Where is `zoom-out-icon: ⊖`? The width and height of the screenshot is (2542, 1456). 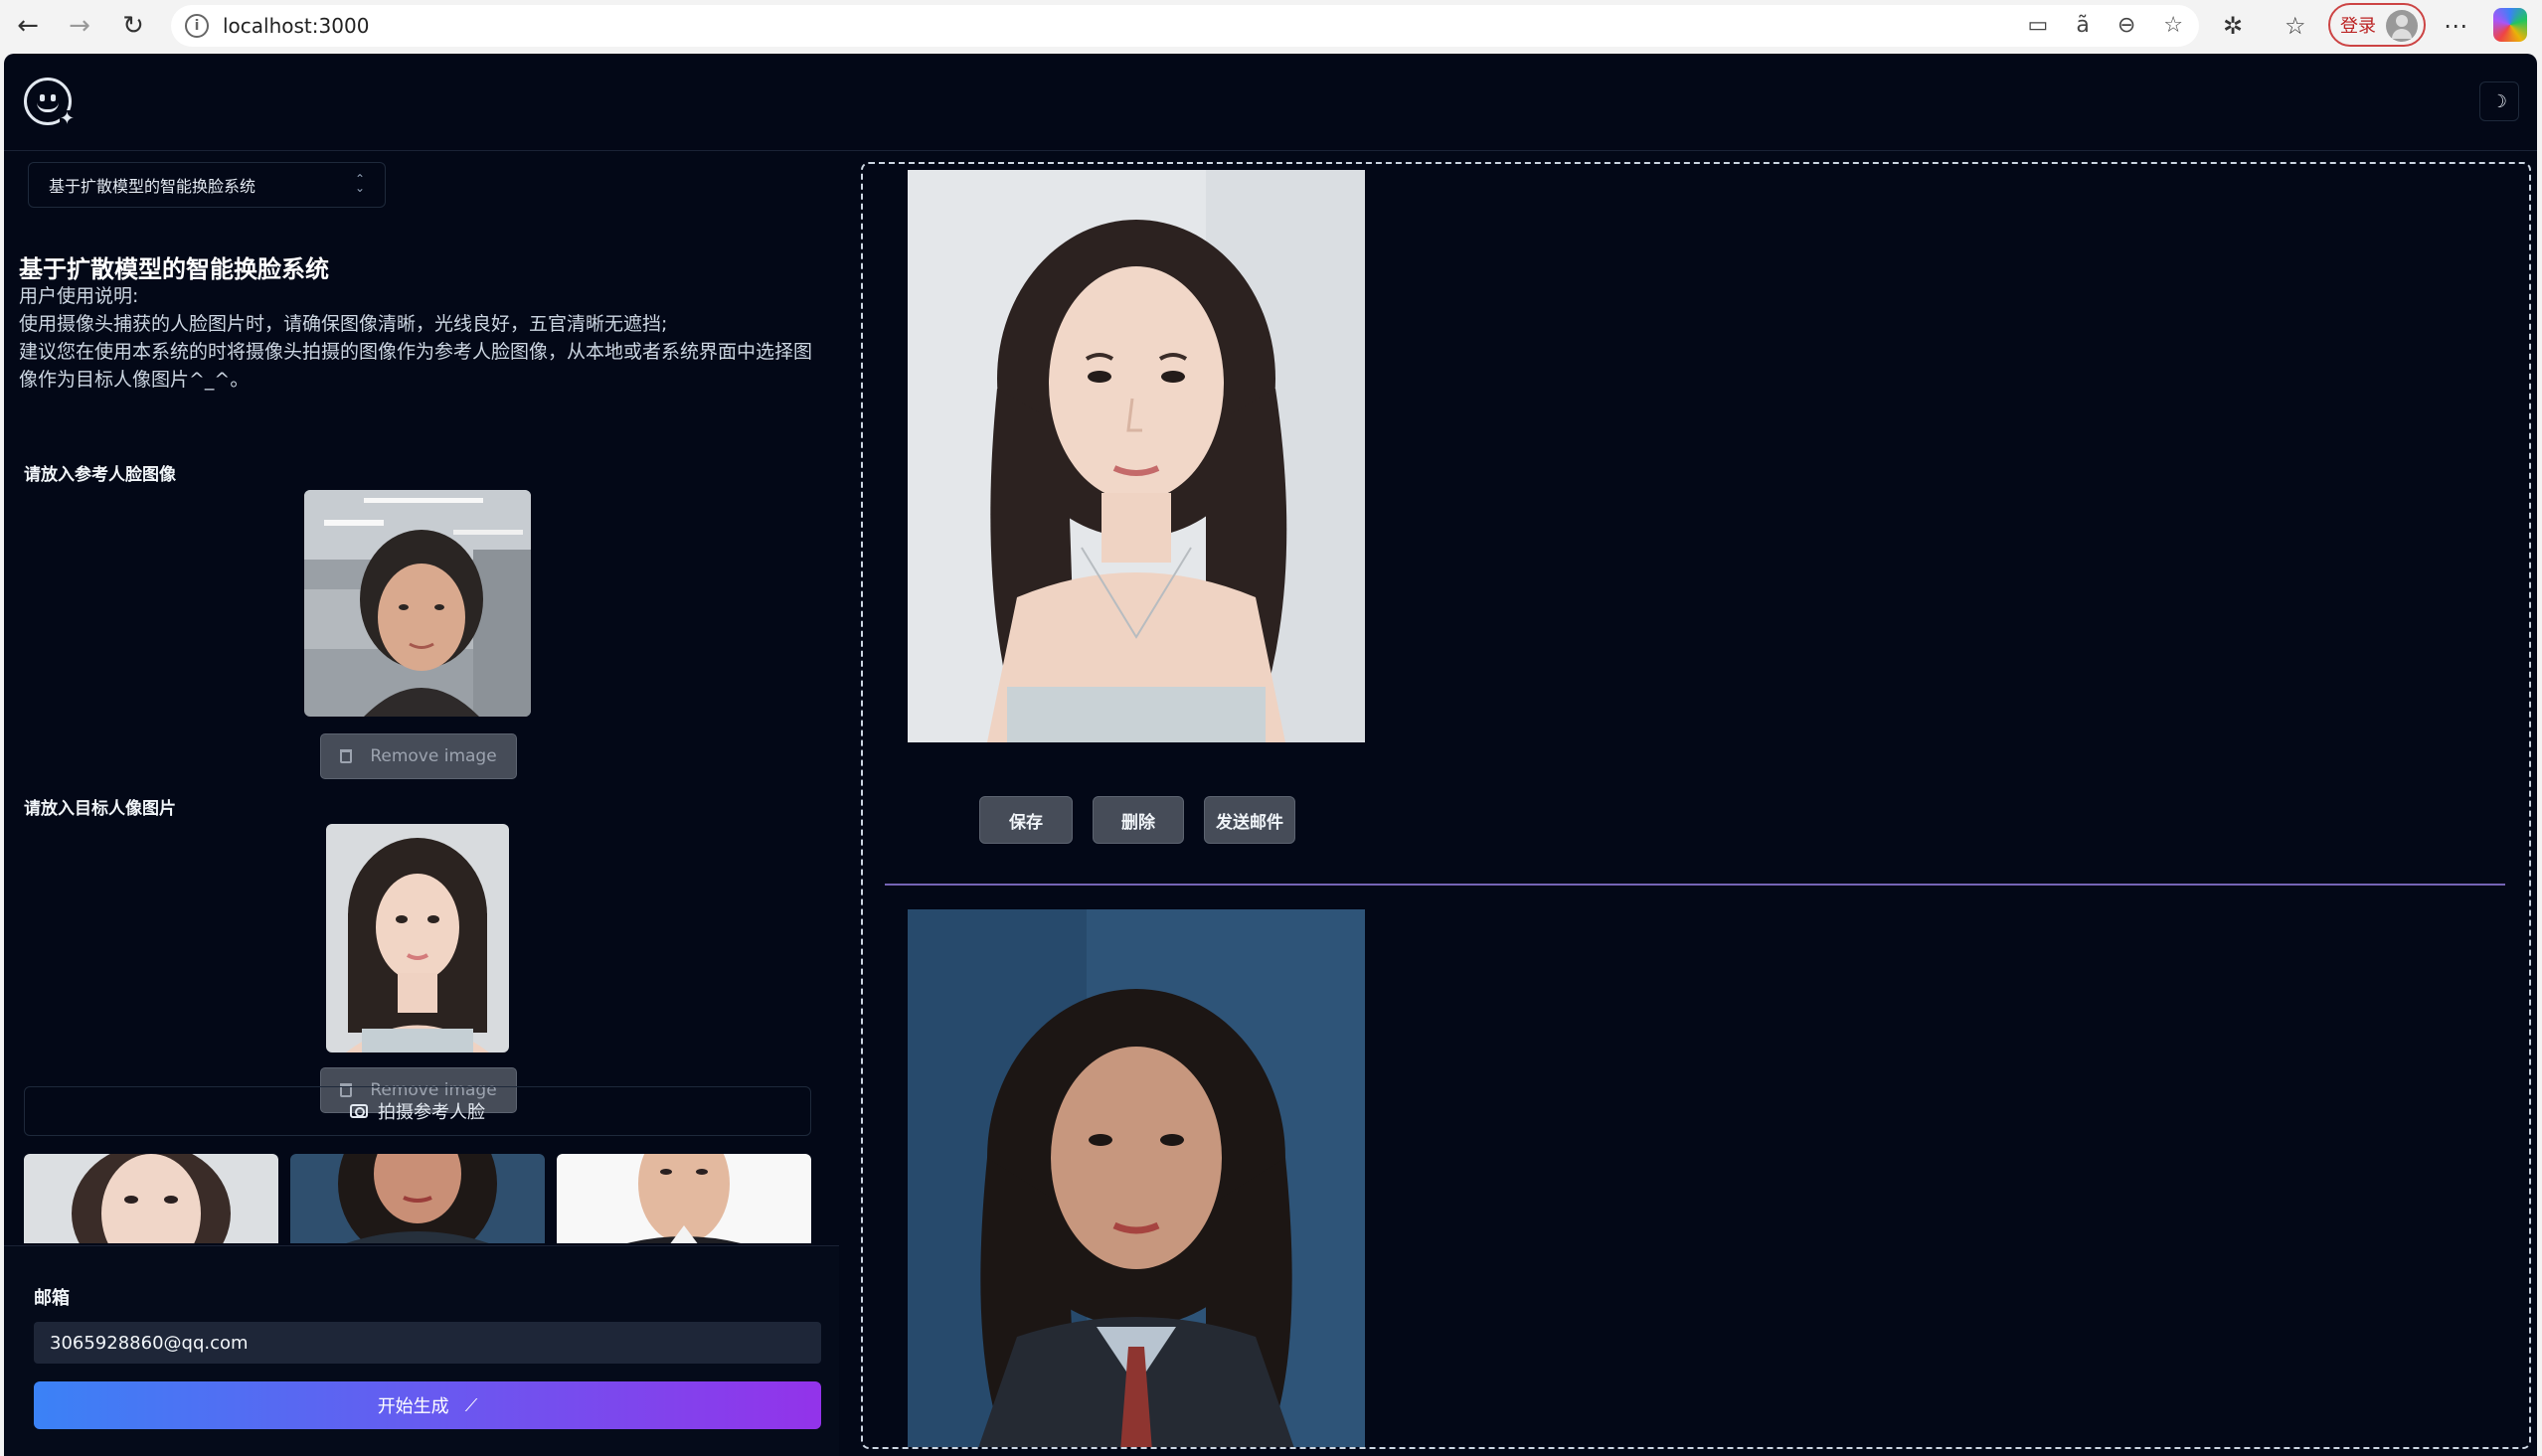
zoom-out-icon: ⊖ is located at coordinates (2126, 25).